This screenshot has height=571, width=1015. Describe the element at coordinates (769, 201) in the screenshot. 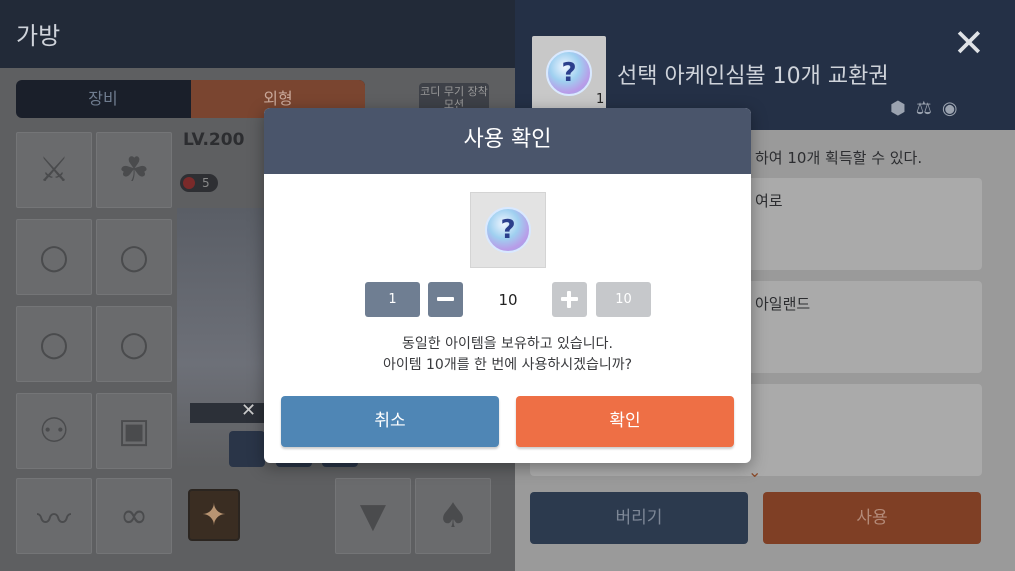

I see `option-label: 여로` at that location.